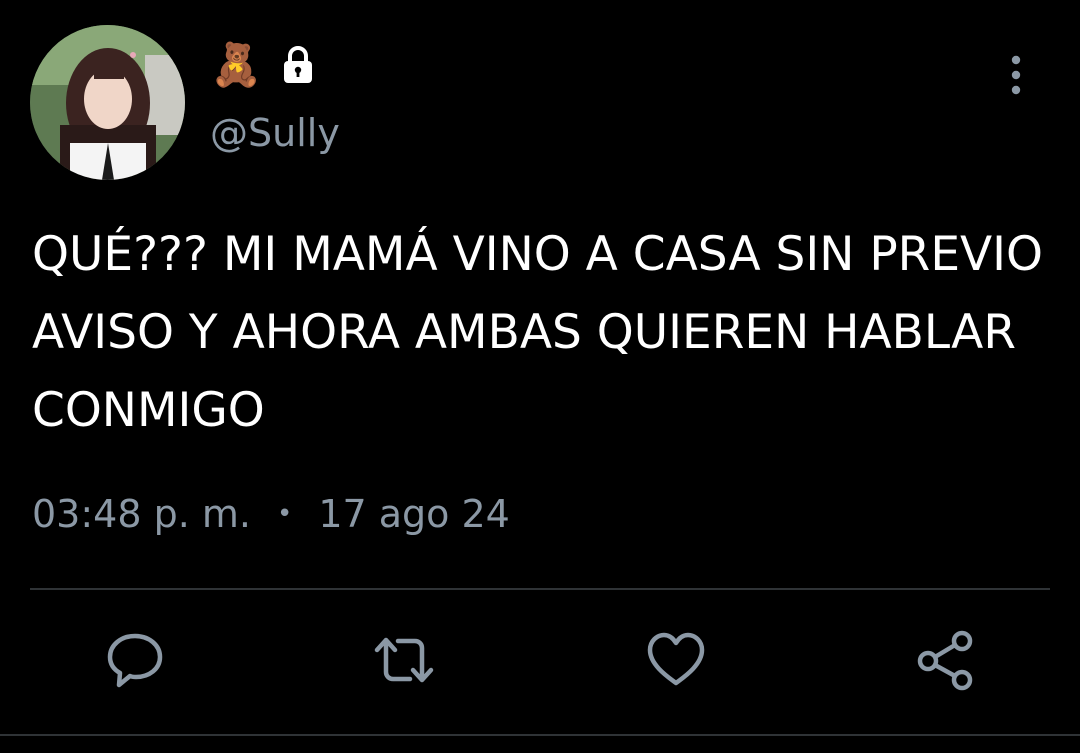  I want to click on avatar, so click(107, 102).